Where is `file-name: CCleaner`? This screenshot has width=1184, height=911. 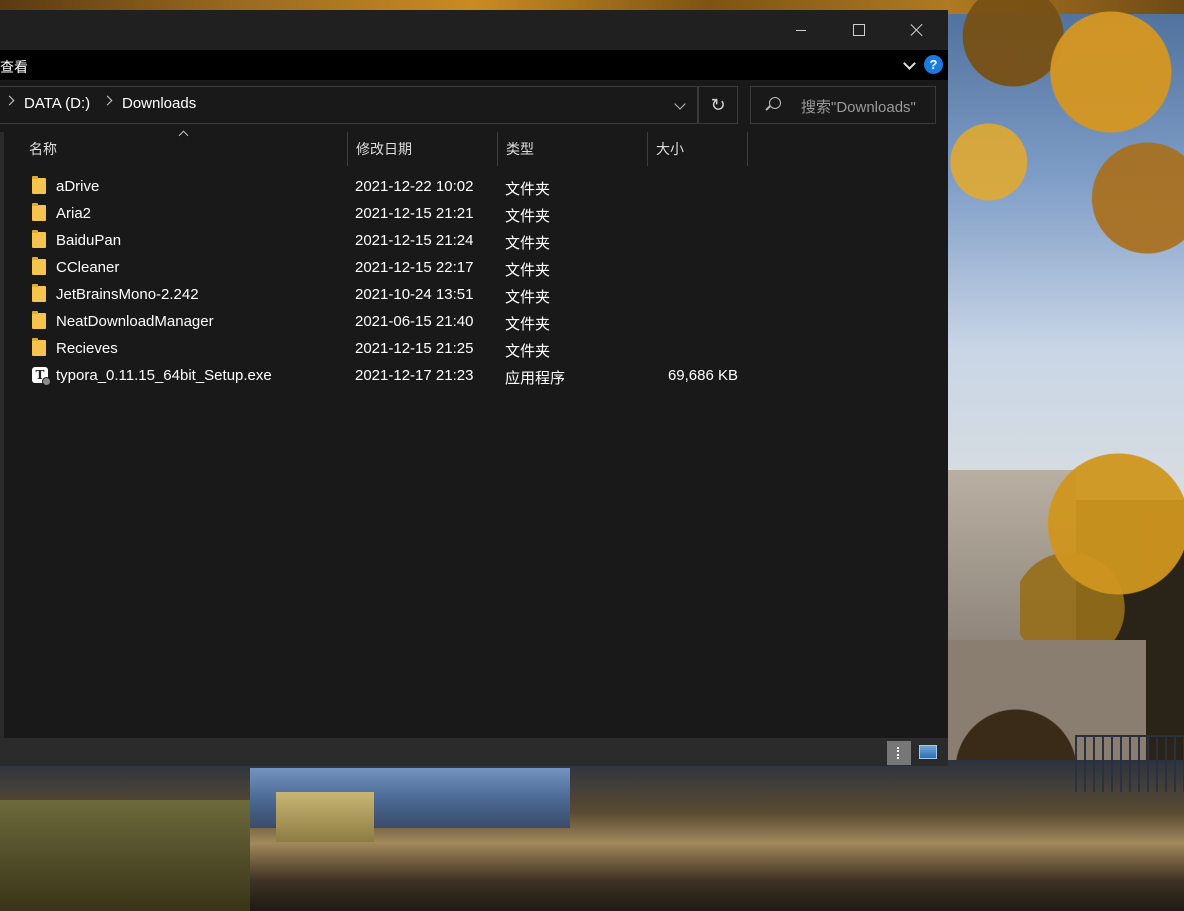
file-name: CCleaner is located at coordinates (88, 267).